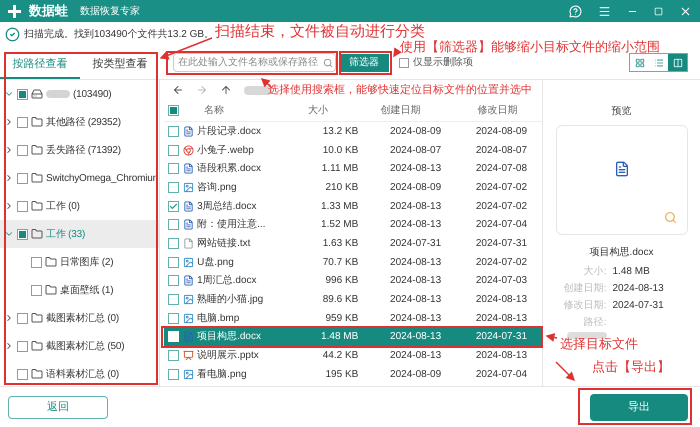 The image size is (700, 427). Describe the element at coordinates (353, 374) in the screenshot. I see `file-row: 看电脑.png 195 KB 2024-08-09 2024-07-04` at that location.